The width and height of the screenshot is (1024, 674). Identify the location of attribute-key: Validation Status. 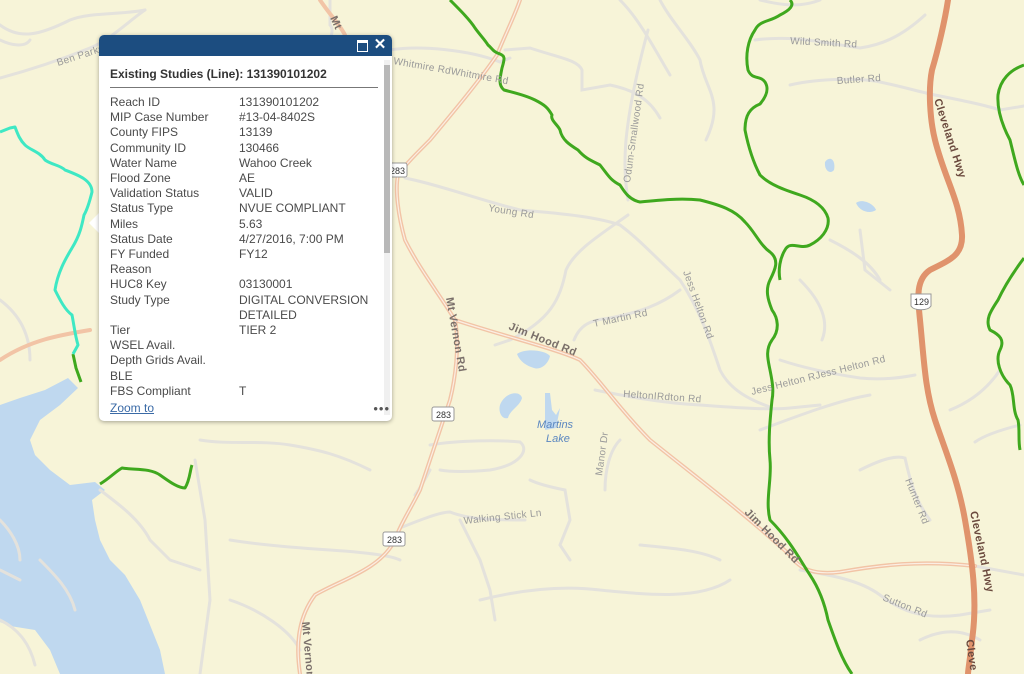
(155, 193).